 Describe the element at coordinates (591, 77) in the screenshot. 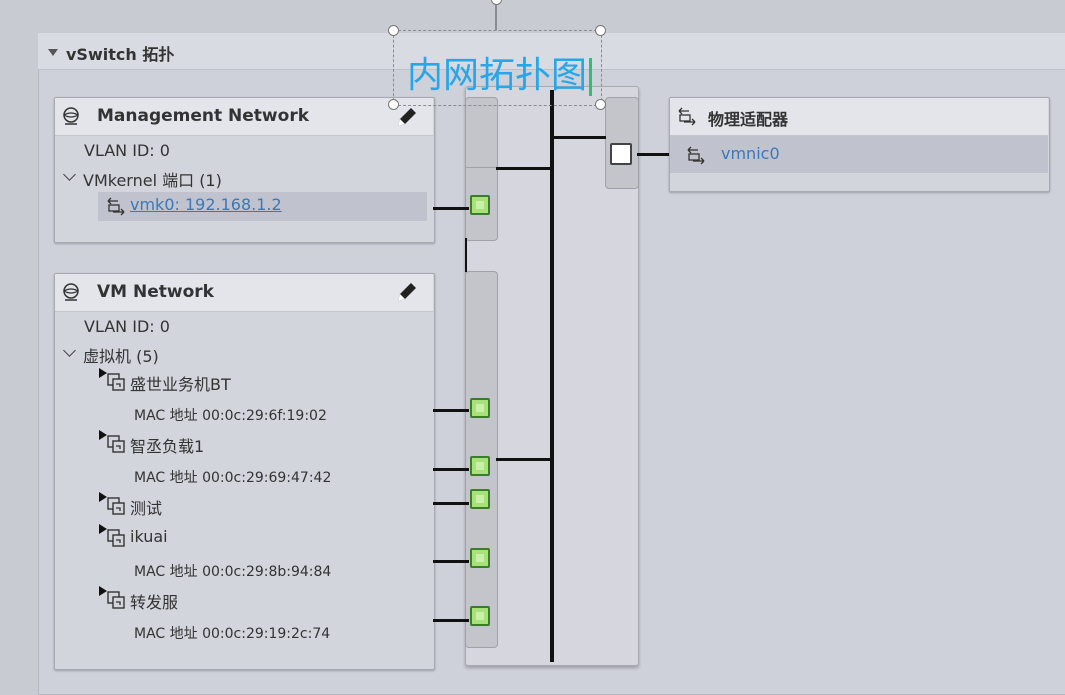

I see `text-cursor` at that location.